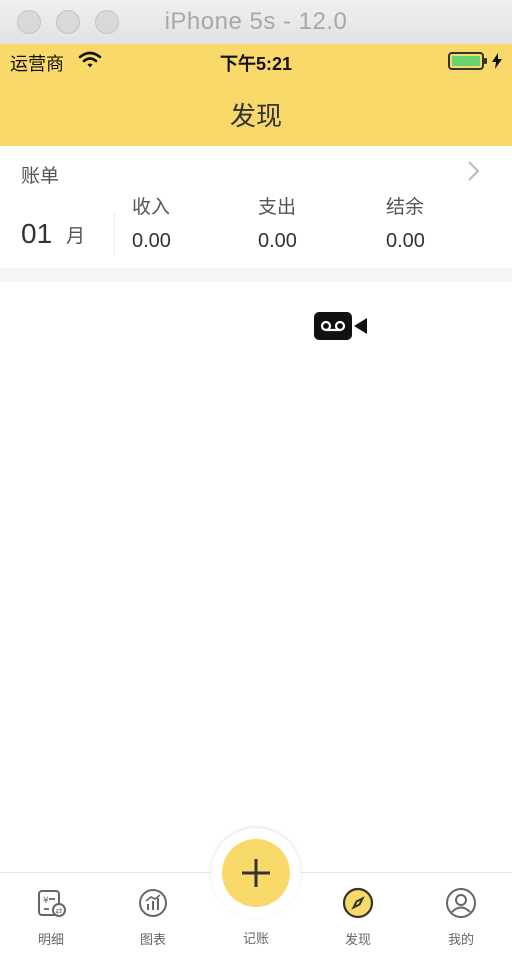 Image resolution: width=512 pixels, height=953 pixels. What do you see at coordinates (497, 61) in the screenshot?
I see `charging-icon` at bounding box center [497, 61].